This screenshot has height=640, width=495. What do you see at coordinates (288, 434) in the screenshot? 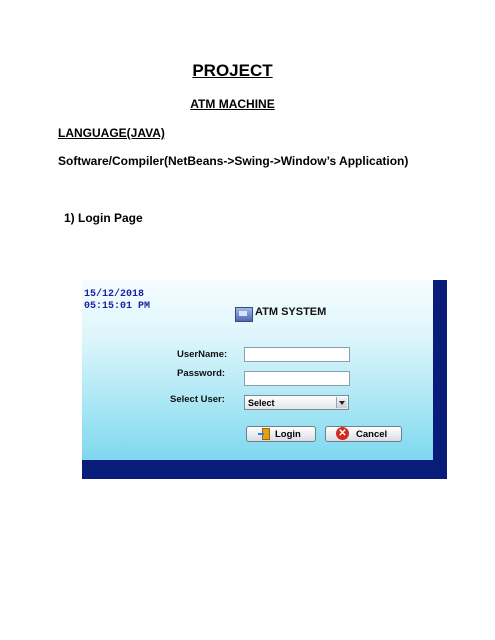
I see `login-label: Login` at bounding box center [288, 434].